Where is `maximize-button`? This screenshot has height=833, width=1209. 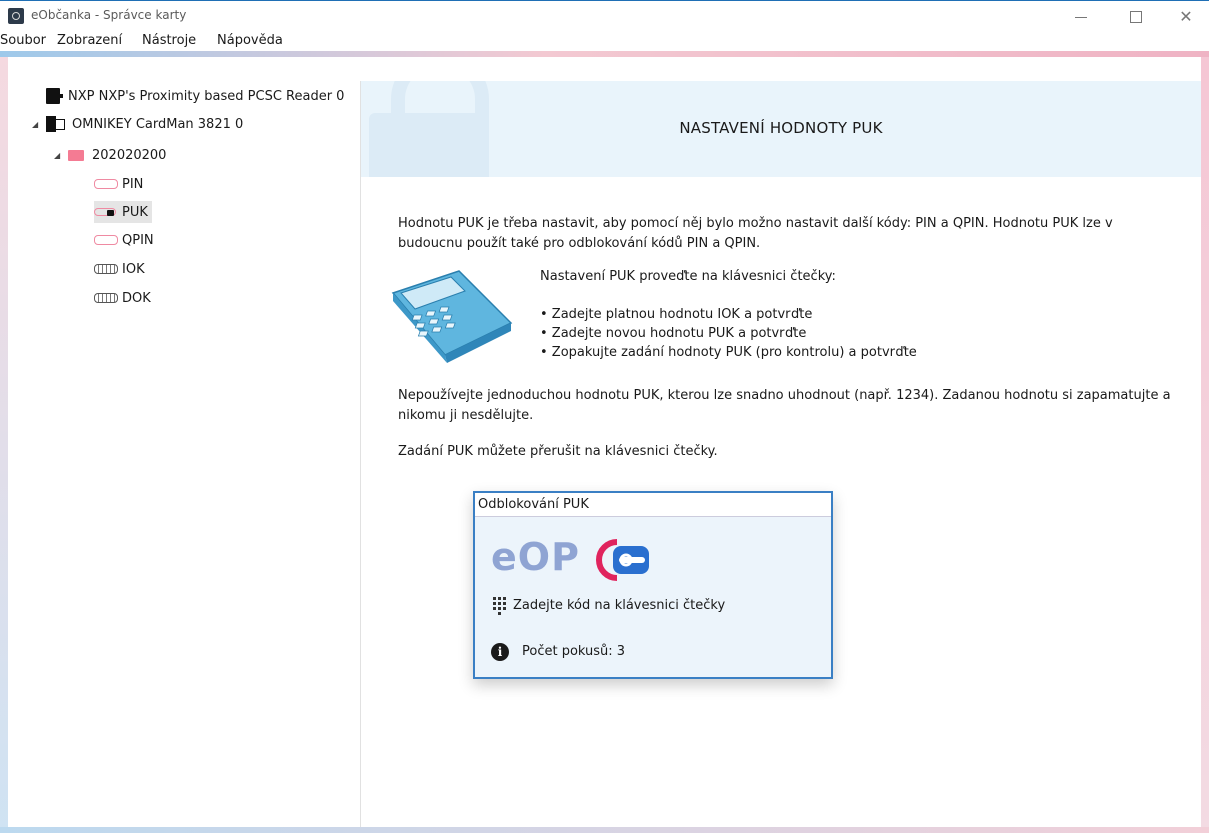
maximize-button is located at coordinates (1136, 17).